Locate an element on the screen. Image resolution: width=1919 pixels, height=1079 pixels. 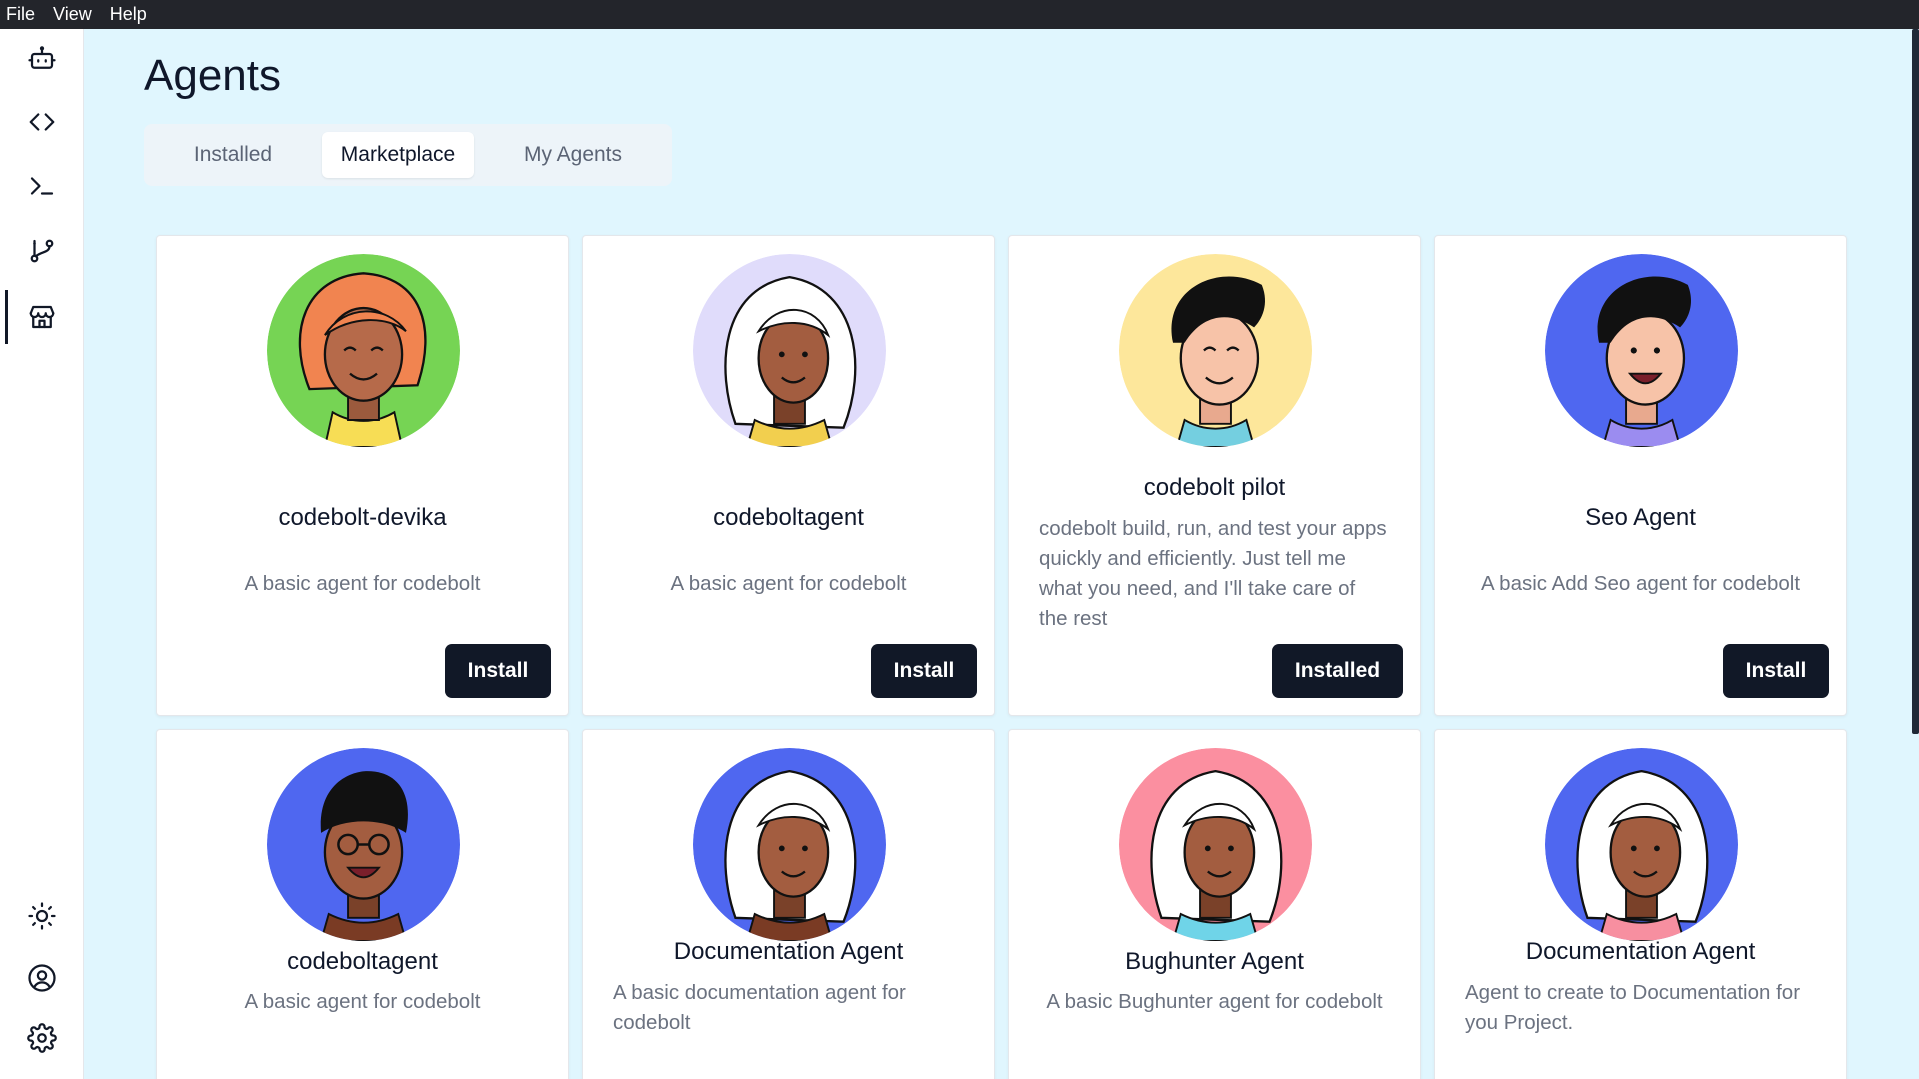
sidebar-item-marketplace is located at coordinates (42, 317).